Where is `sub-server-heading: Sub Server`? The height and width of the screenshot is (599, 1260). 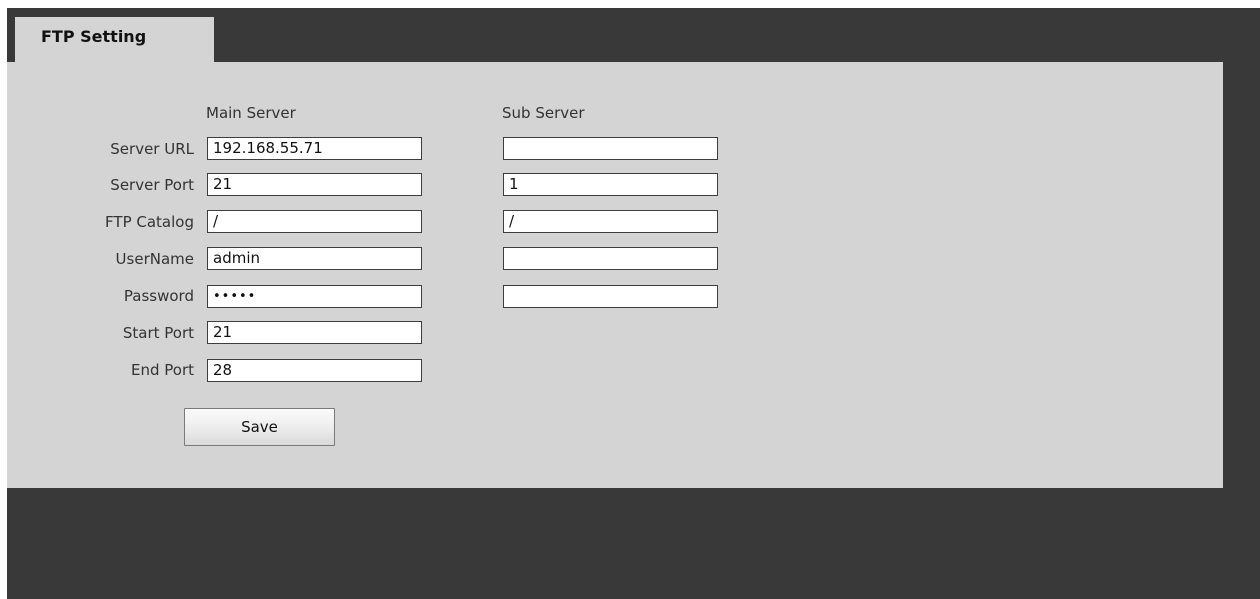
sub-server-heading: Sub Server is located at coordinates (543, 113).